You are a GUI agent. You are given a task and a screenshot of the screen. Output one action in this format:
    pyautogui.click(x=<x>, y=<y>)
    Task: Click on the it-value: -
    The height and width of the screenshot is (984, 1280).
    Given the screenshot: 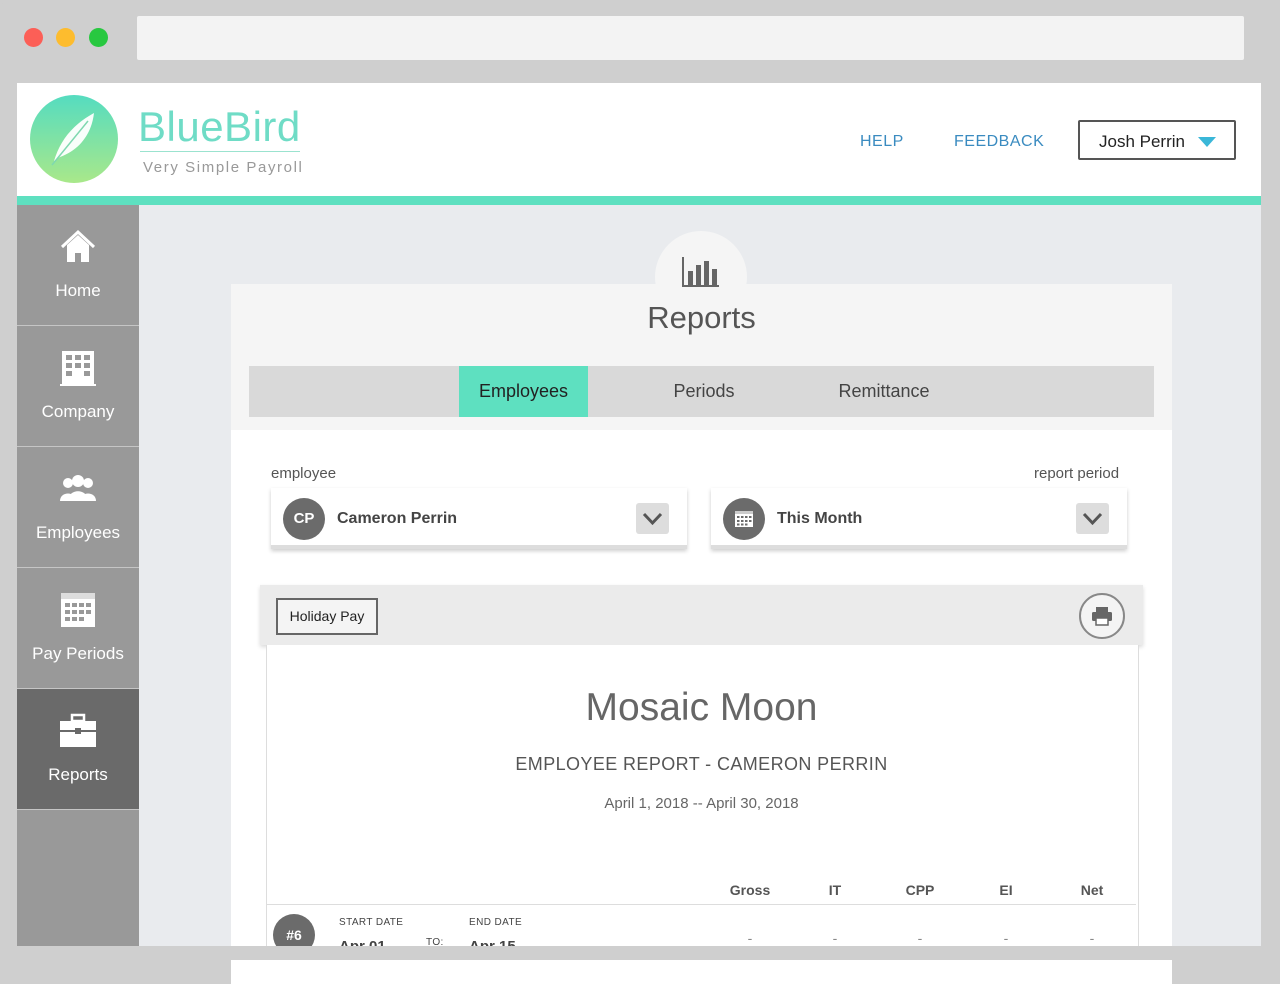 What is the action you would take?
    pyautogui.click(x=835, y=938)
    